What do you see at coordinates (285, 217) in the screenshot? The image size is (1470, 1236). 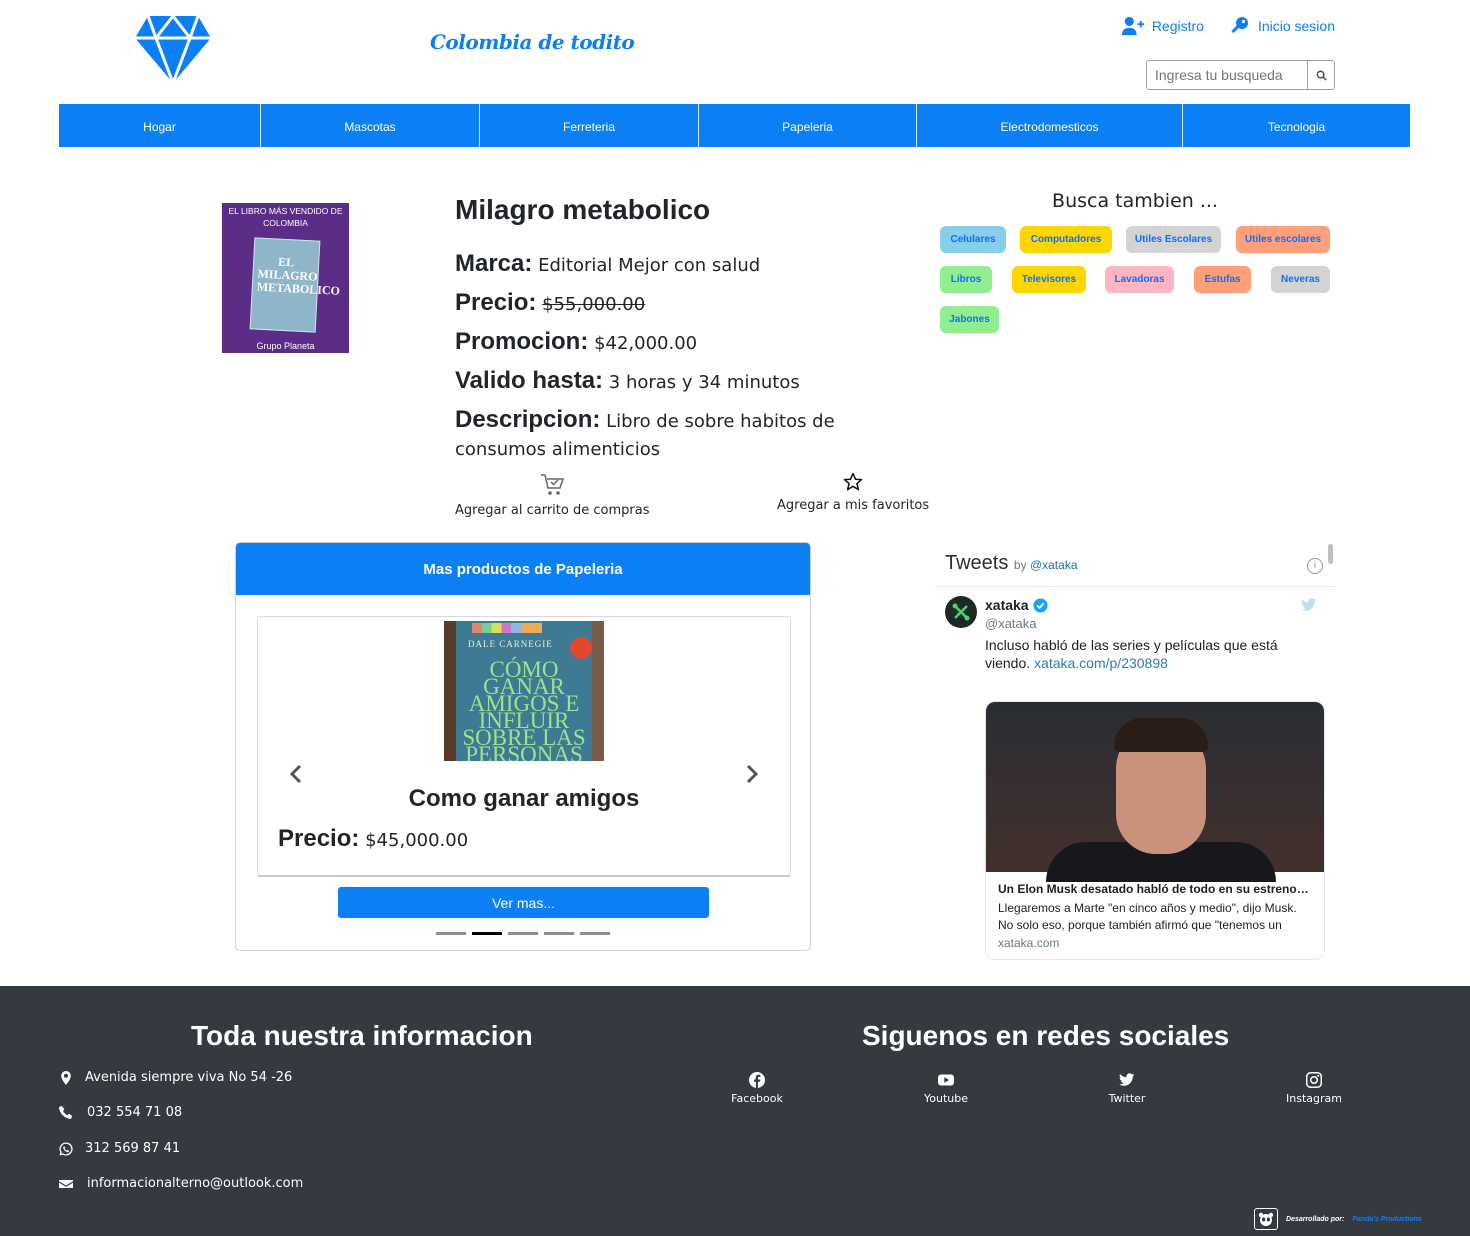 I see `book-top-text: EL LIBRO MÁS VENDIDO DE COLOMBIA` at bounding box center [285, 217].